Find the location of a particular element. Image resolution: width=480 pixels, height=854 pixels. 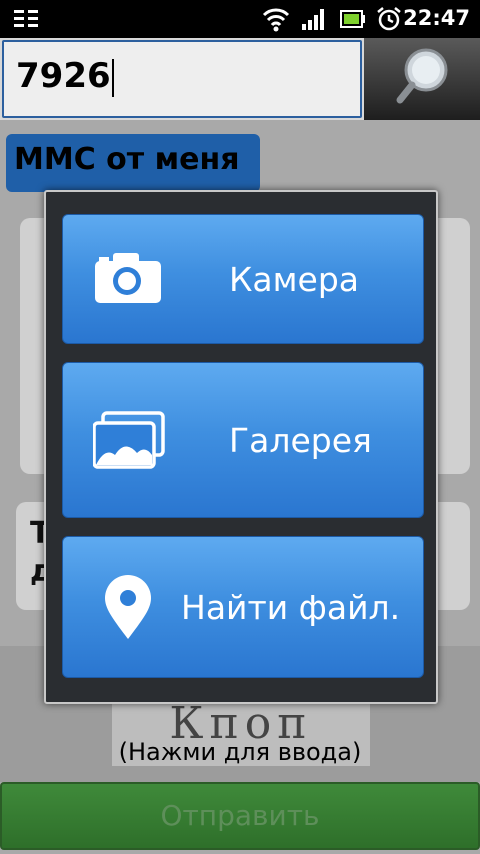

camera-option-button: Камера is located at coordinates (243, 279).